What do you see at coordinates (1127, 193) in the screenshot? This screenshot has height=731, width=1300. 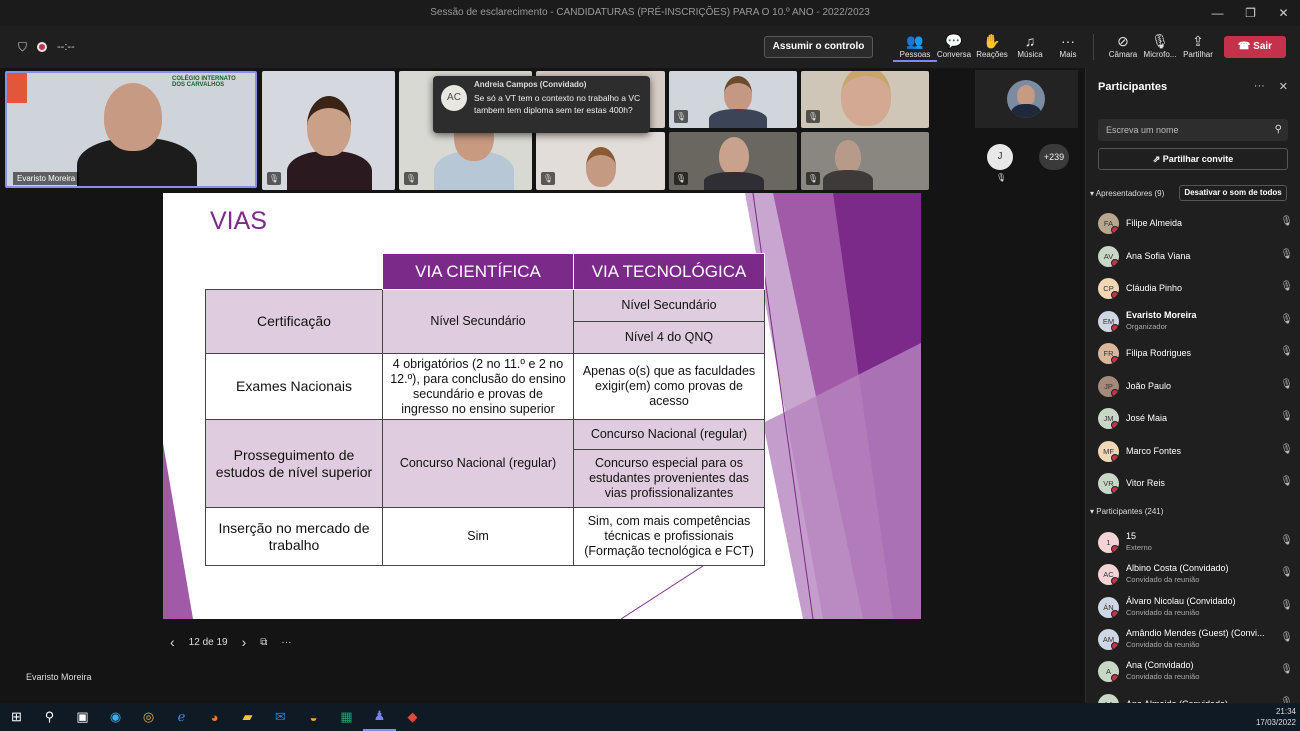 I see `presenters-section-header: ▾ Apresentadores (9)` at bounding box center [1127, 193].